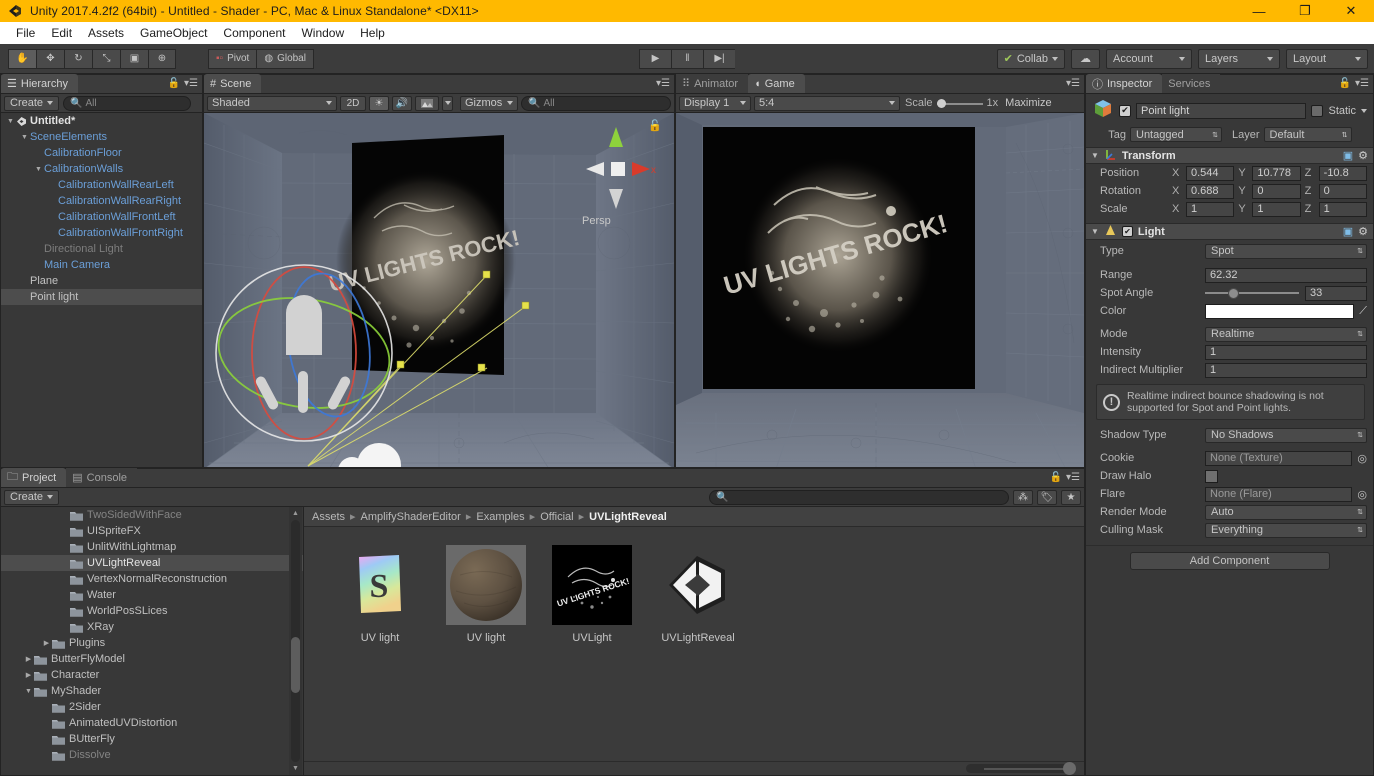 The height and width of the screenshot is (776, 1374). Describe the element at coordinates (1229, 561) in the screenshot. I see `add-component-button: Add Component` at that location.